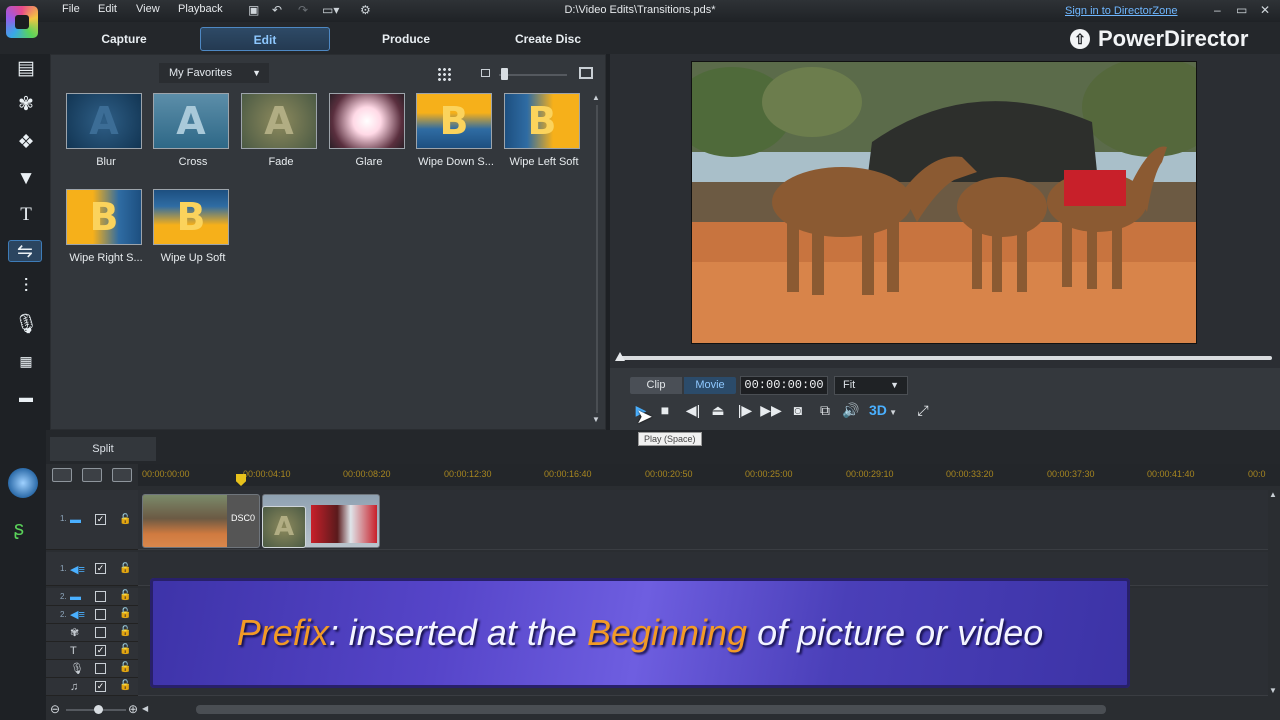  Describe the element at coordinates (98, 709) in the screenshot. I see `zoom-slider-thumb` at that location.